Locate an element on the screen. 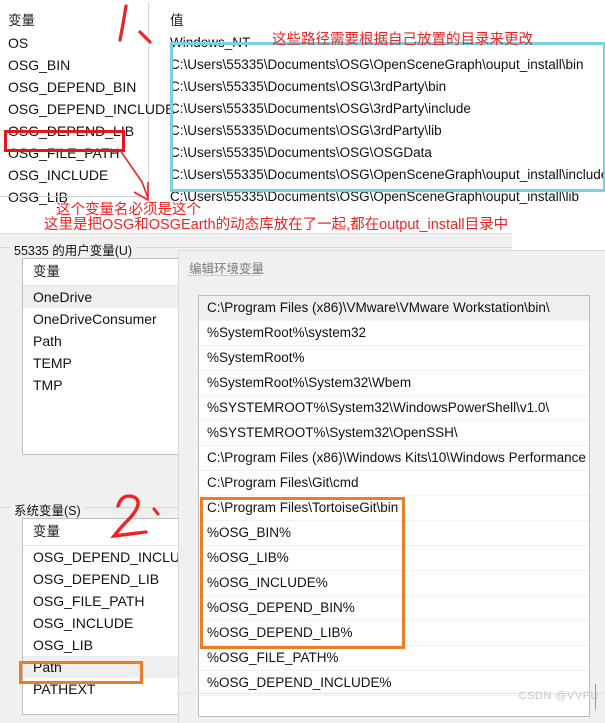 This screenshot has width=605, height=723. dialog-title-underline is located at coordinates (224, 275).